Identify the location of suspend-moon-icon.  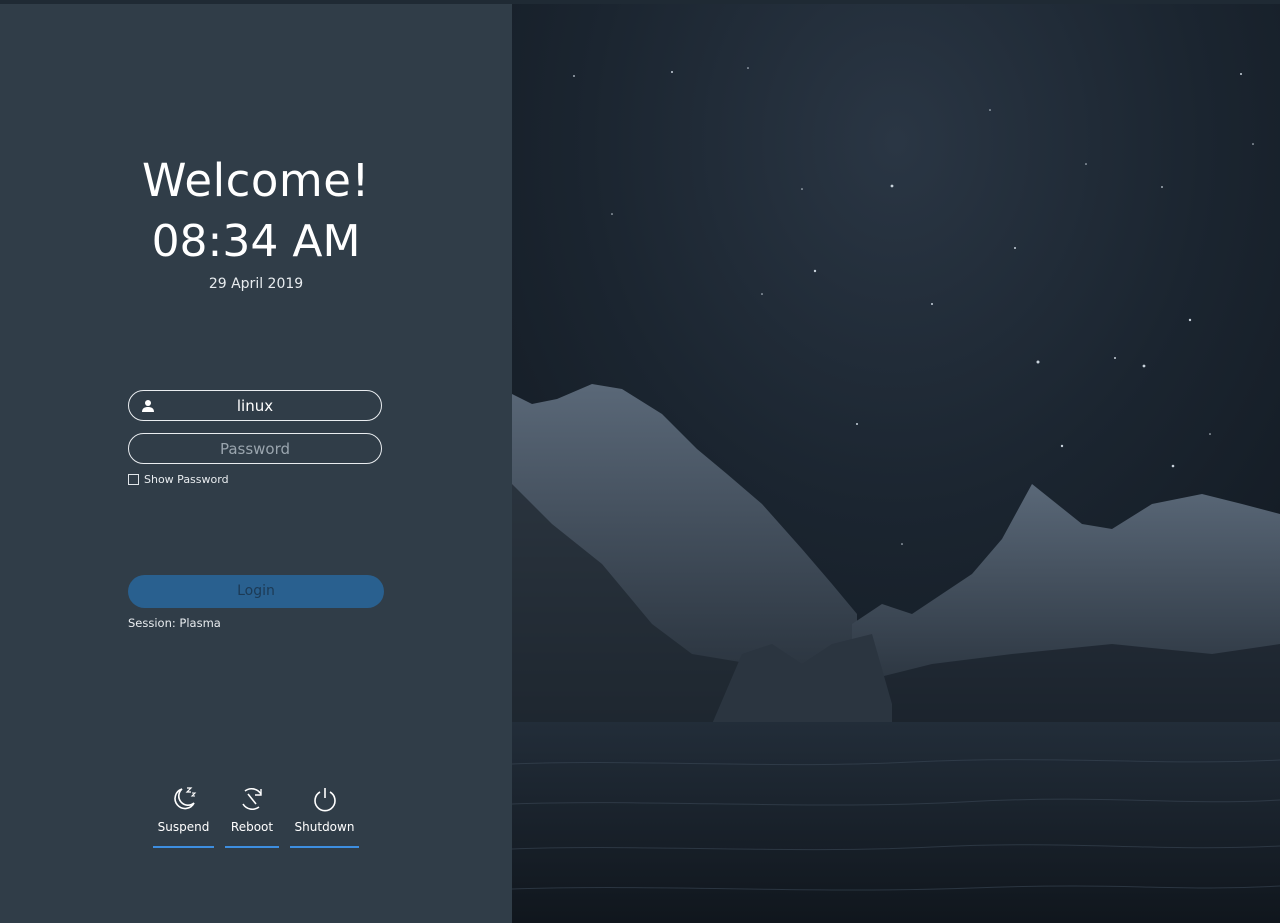
(184, 798).